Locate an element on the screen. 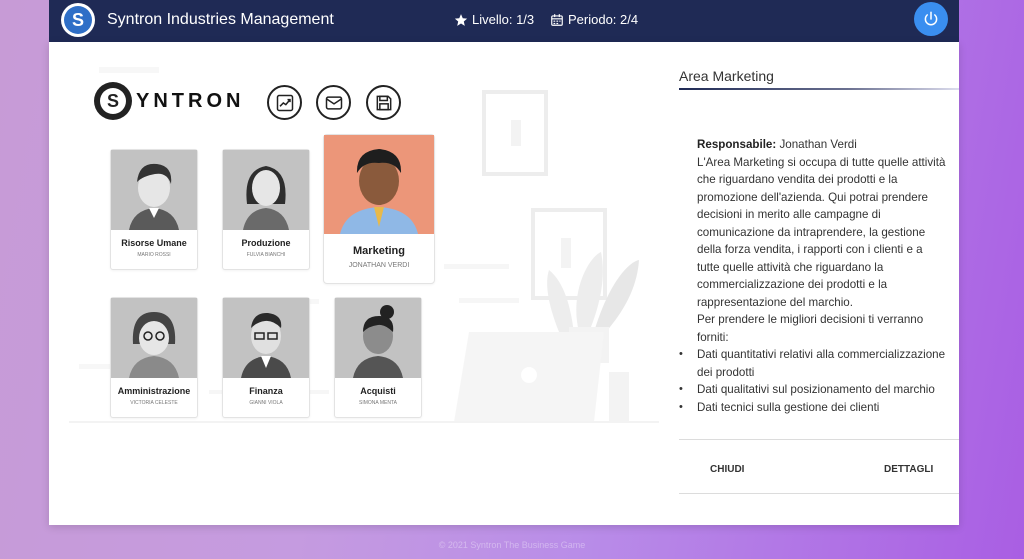 The image size is (1024, 559). department-name: Acquisti is located at coordinates (378, 391).